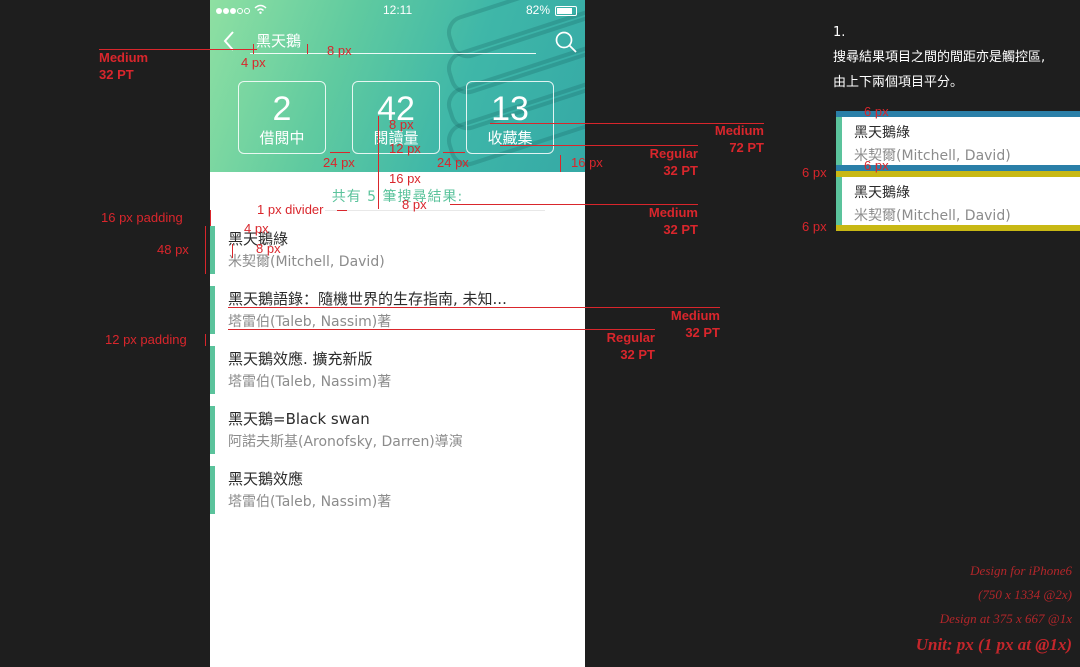 The image size is (1080, 667). What do you see at coordinates (435, 210) in the screenshot?
I see `divider` at bounding box center [435, 210].